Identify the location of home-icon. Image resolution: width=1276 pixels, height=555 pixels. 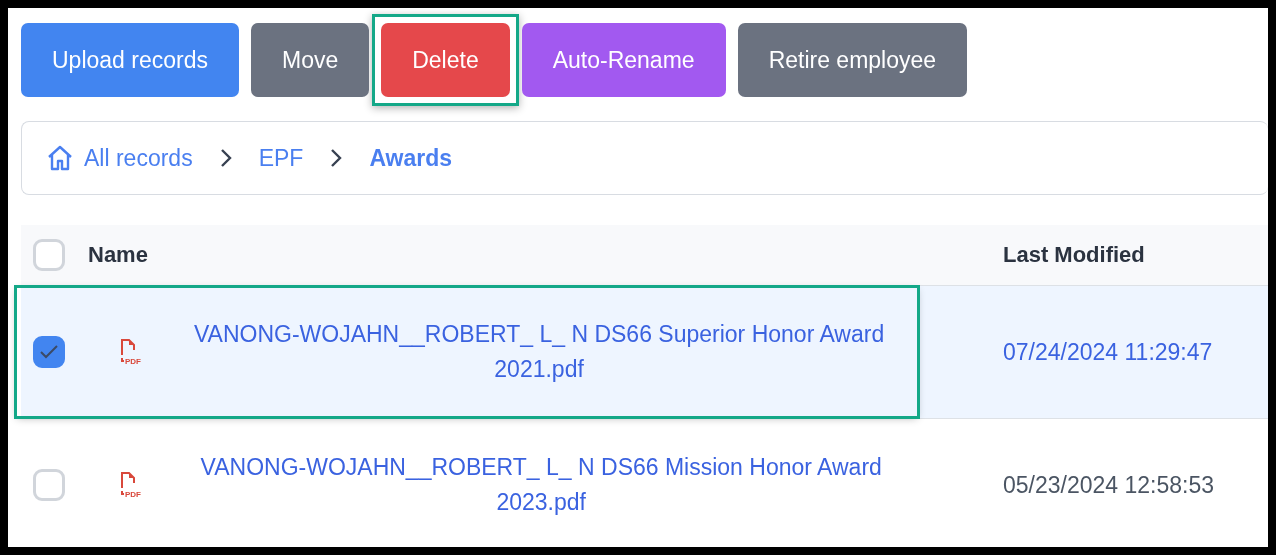
(60, 158).